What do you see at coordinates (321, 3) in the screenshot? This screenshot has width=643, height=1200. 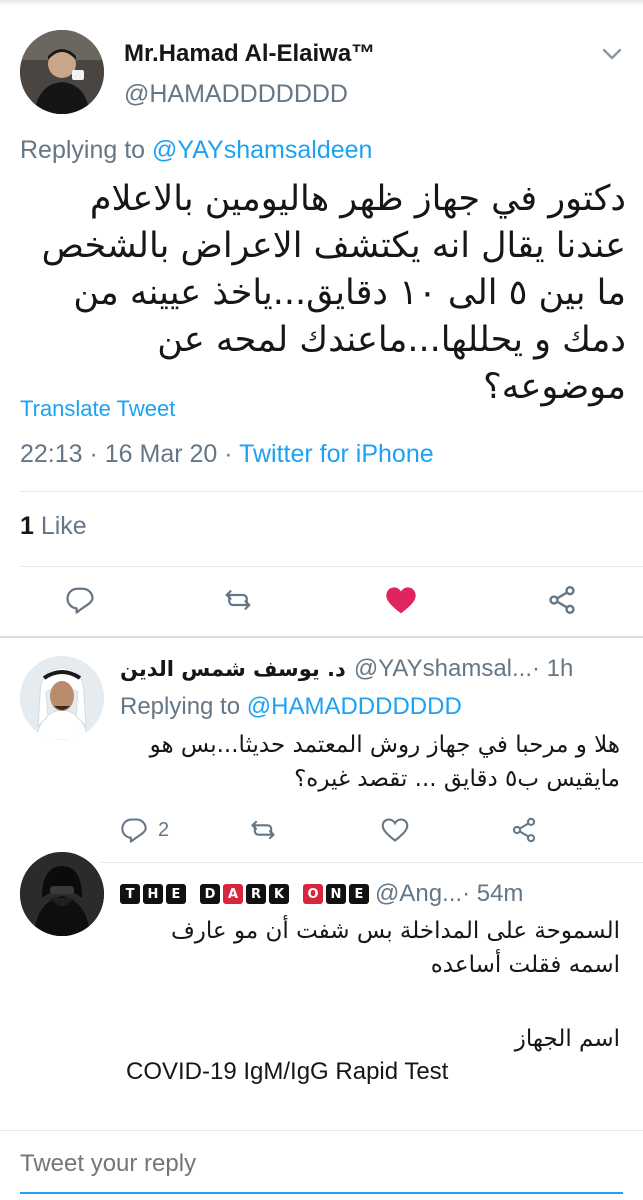 I see `top-shadow` at bounding box center [321, 3].